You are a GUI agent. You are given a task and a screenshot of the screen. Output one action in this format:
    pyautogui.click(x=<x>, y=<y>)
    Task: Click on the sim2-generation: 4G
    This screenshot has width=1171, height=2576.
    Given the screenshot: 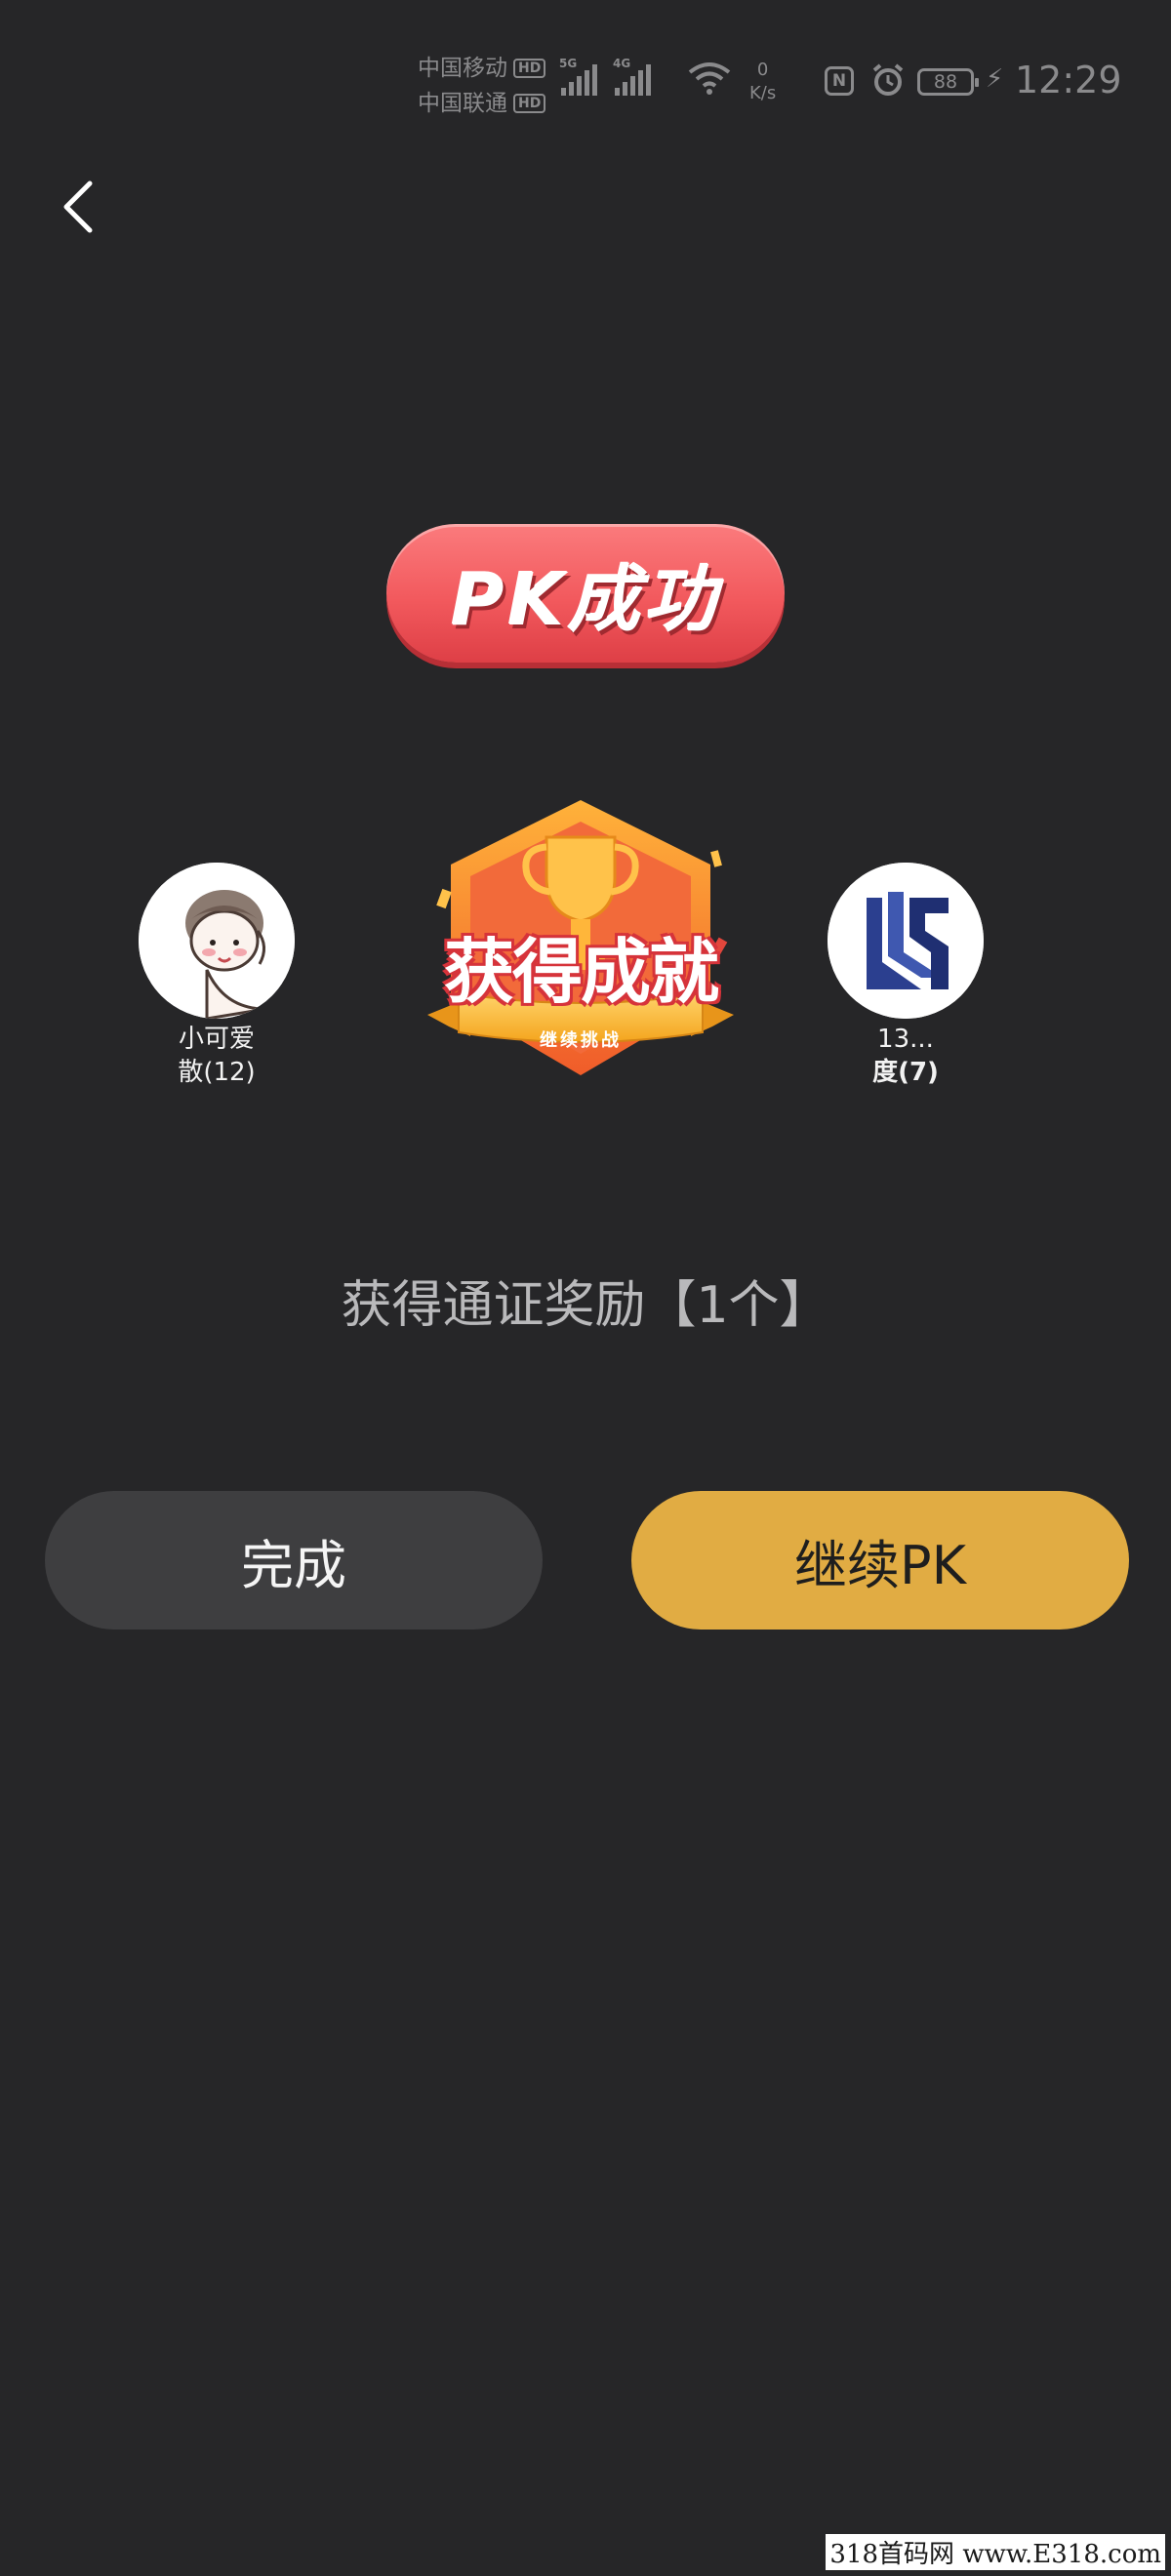 What is the action you would take?
    pyautogui.click(x=622, y=63)
    